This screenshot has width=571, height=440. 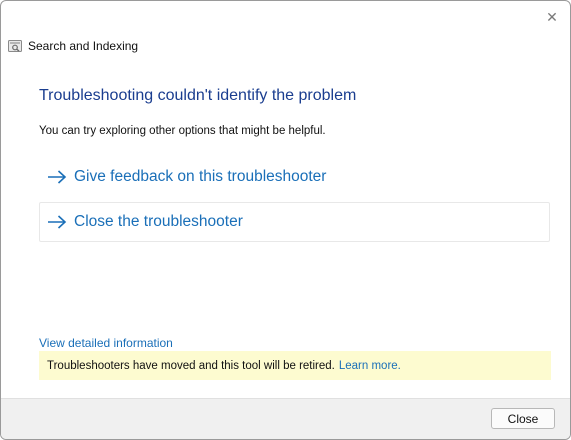 I want to click on close-troubleshooter-option: Close the troubleshooter, so click(x=294, y=222).